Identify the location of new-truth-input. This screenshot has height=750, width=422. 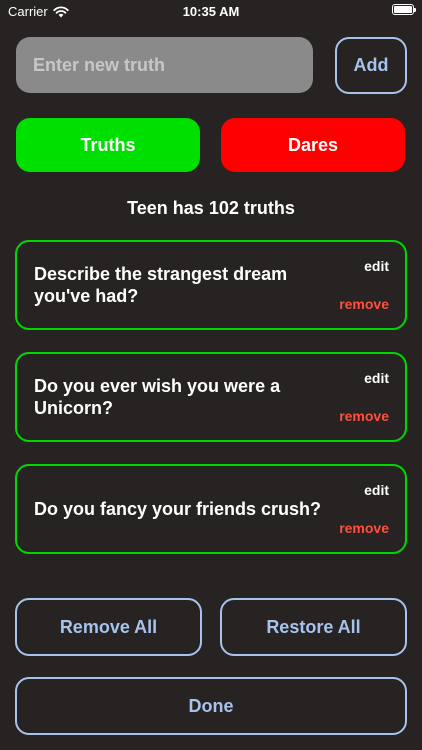
(164, 65).